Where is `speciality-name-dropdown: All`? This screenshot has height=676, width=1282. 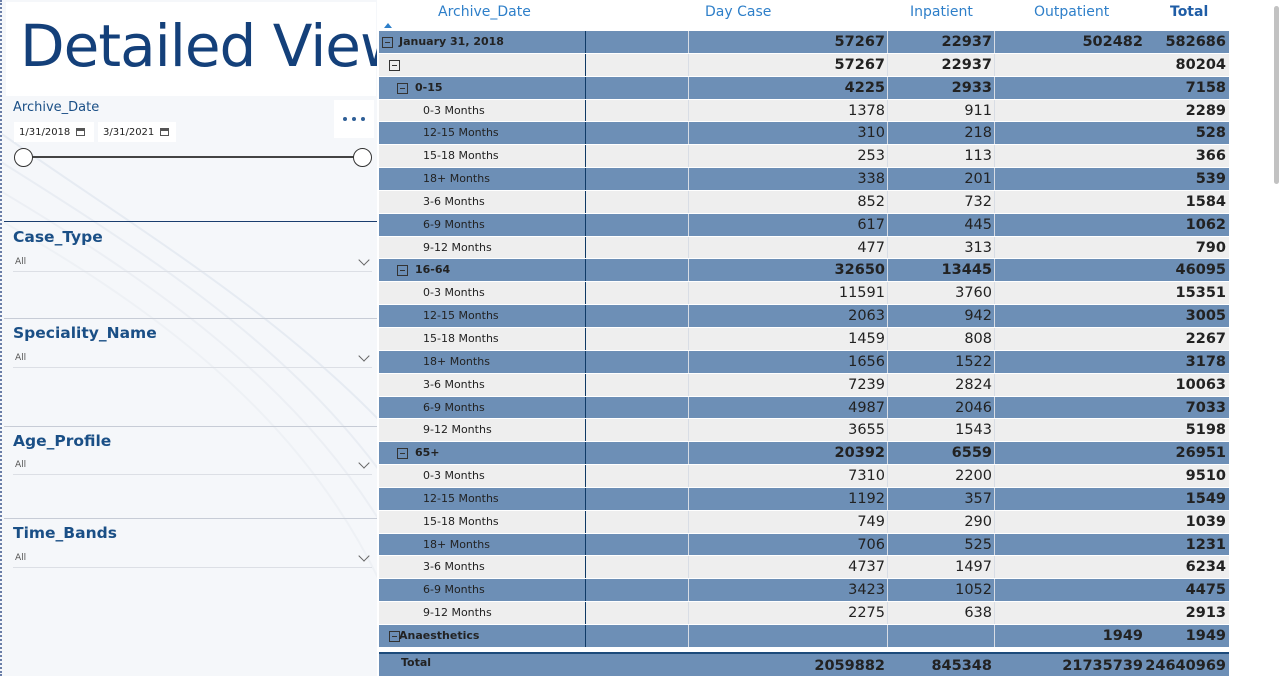
speciality-name-dropdown: All is located at coordinates (192, 358).